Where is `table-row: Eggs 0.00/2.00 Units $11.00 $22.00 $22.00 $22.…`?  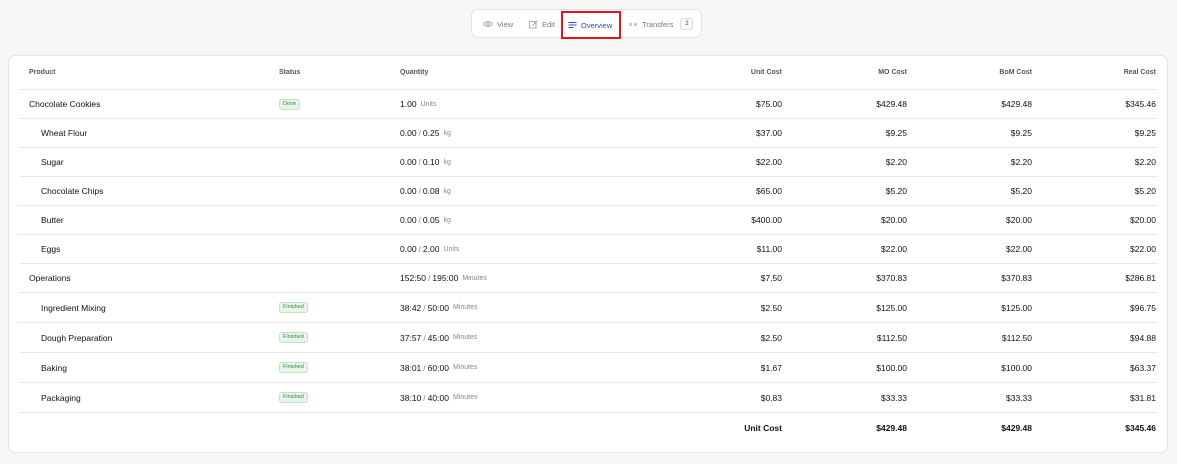 table-row: Eggs 0.00/2.00 Units $11.00 $22.00 $22.00 $22.… is located at coordinates (588, 249).